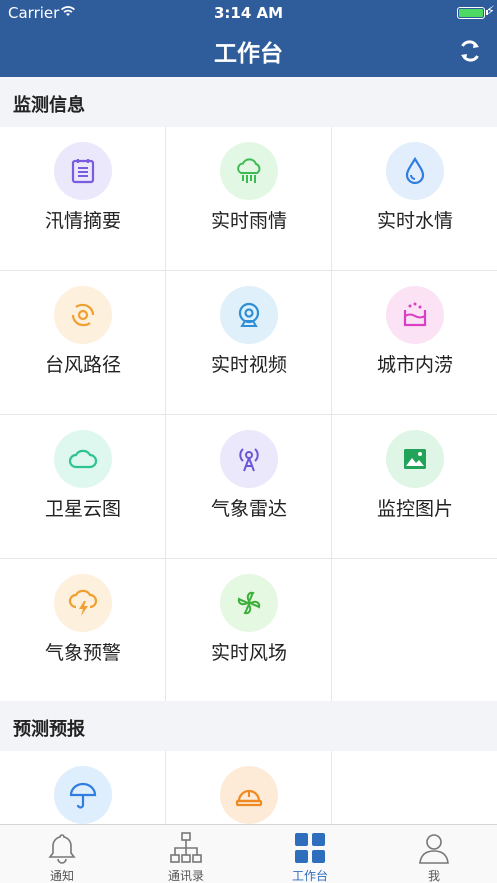 This screenshot has height=883, width=497. I want to click on grid-item-realtime-rain: 实时雨情, so click(249, 199).